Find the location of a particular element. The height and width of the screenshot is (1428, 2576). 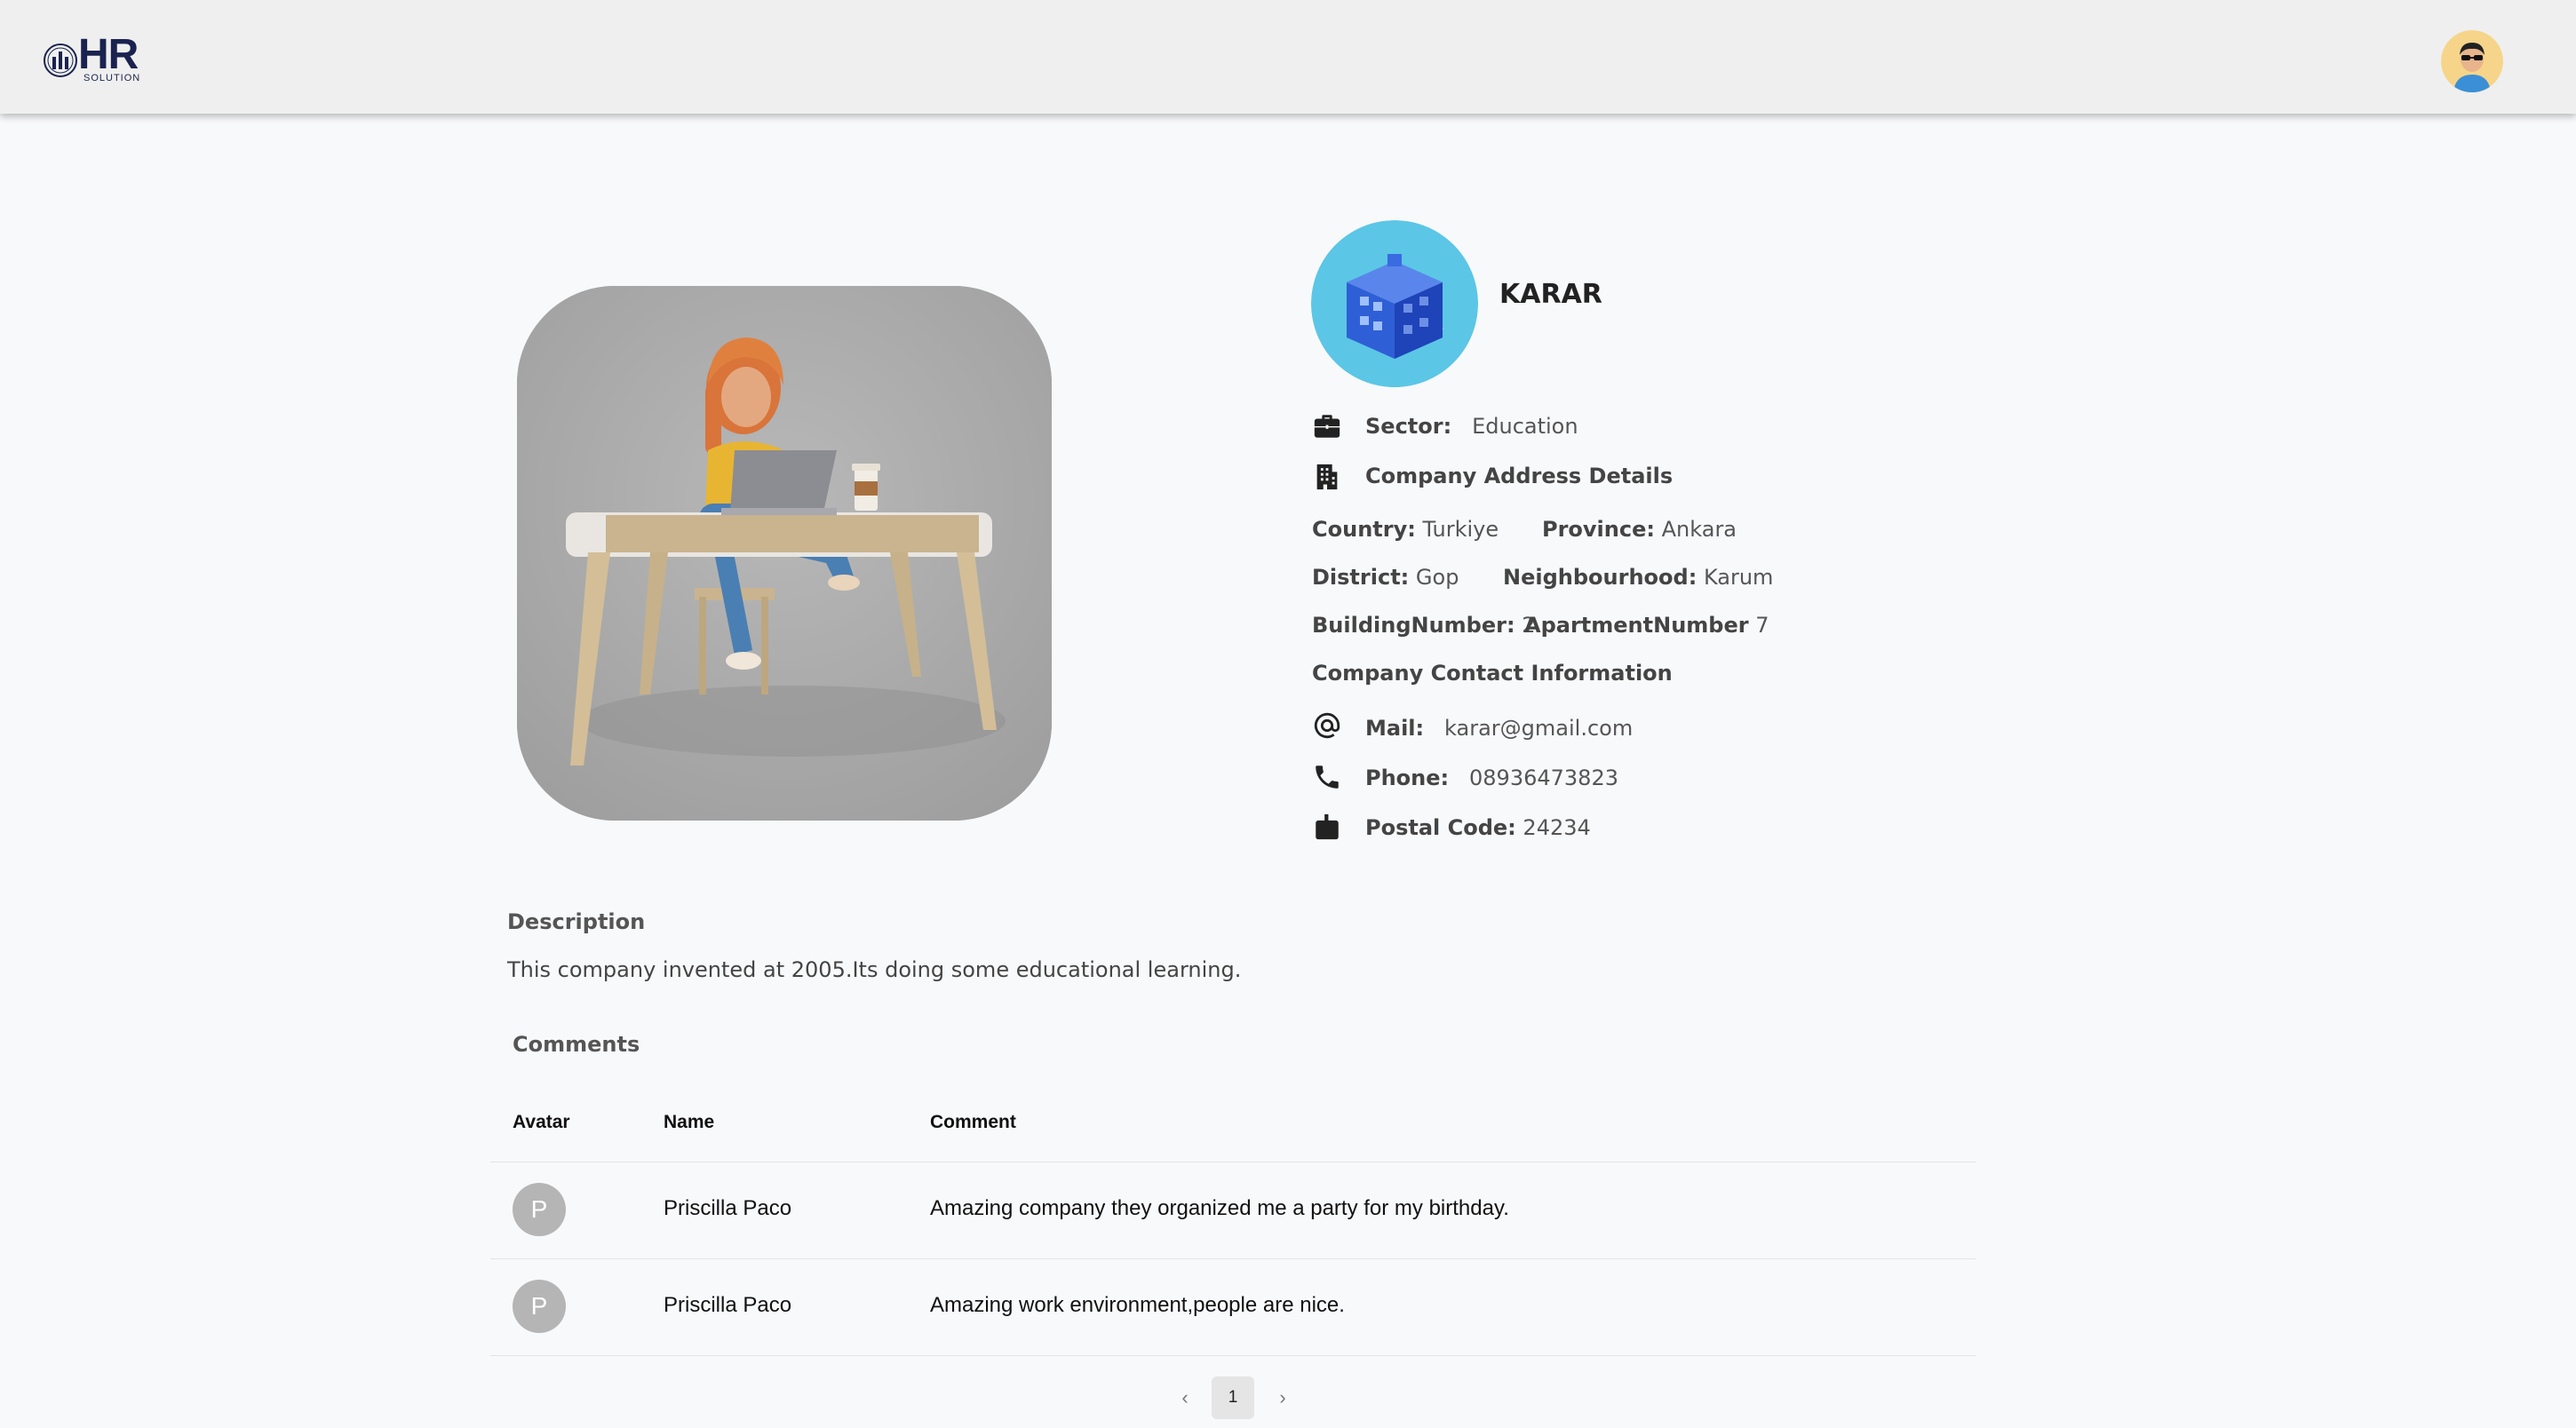

table-divider is located at coordinates (1233, 1355).